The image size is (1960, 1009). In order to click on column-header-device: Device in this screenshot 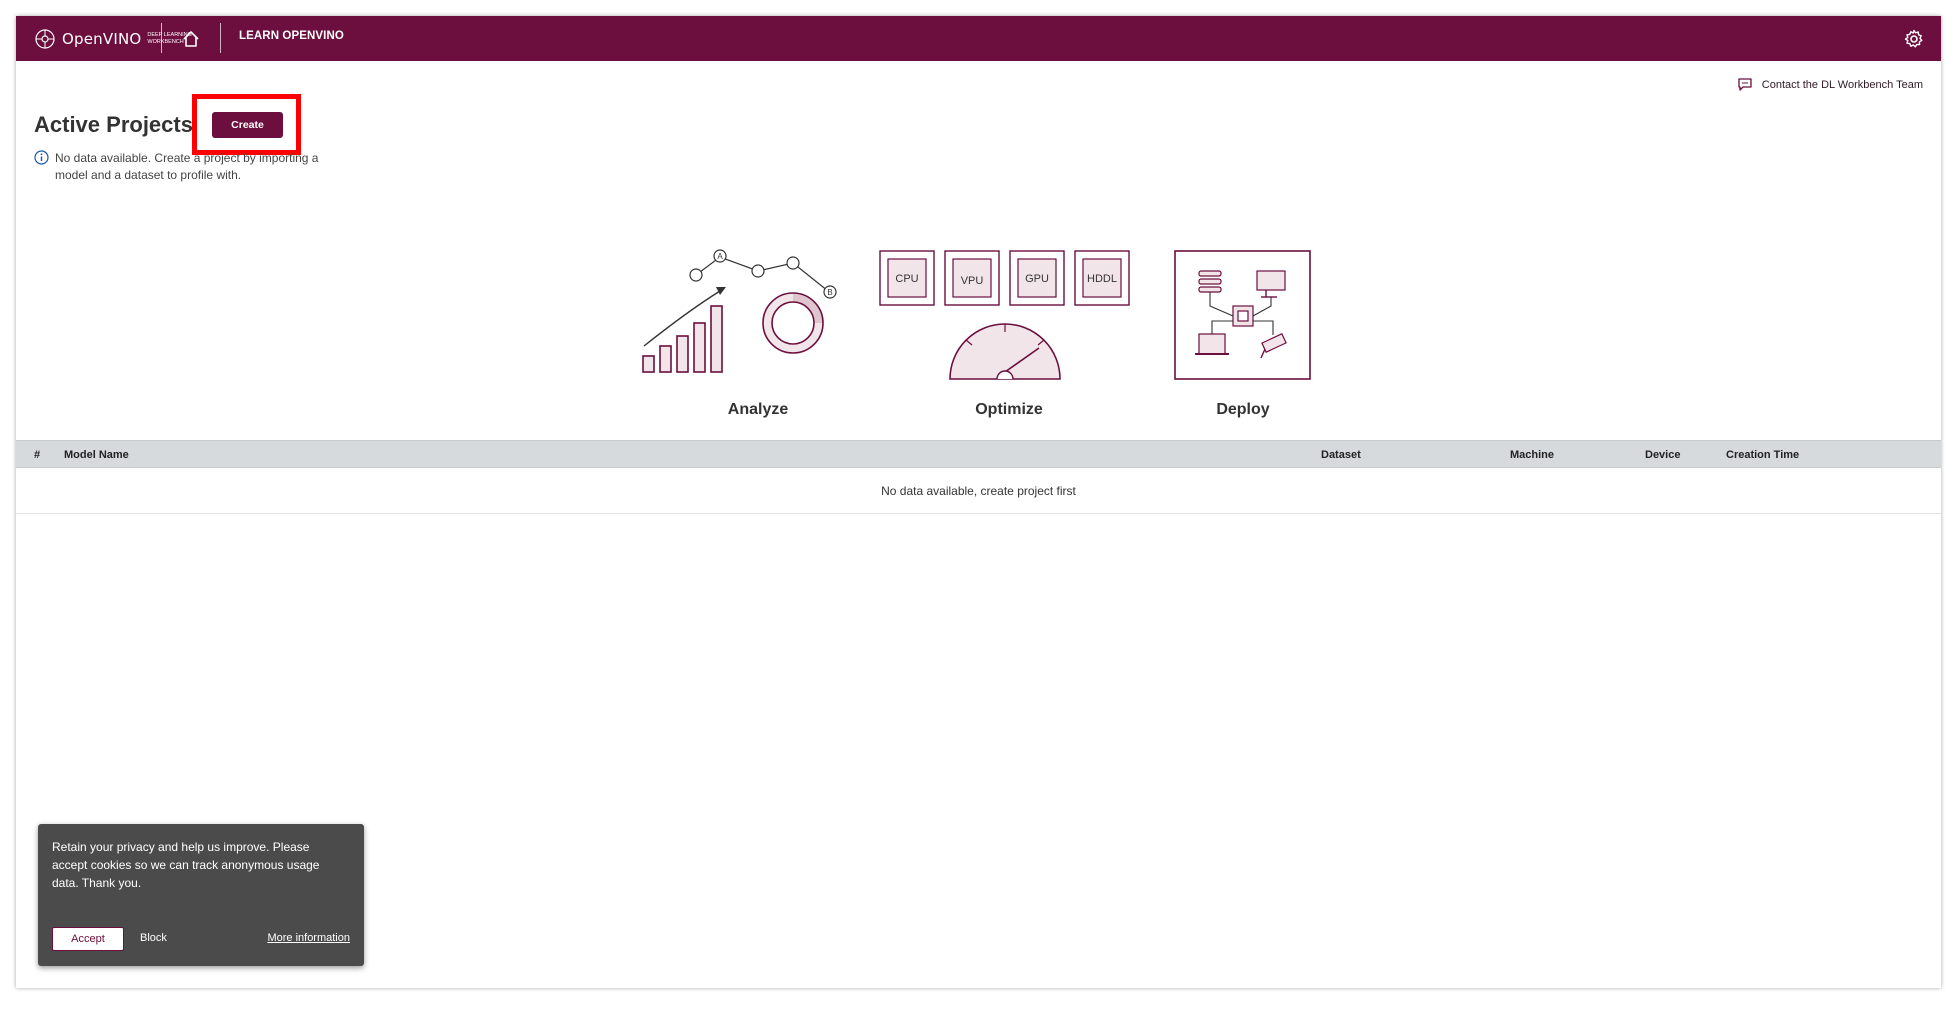, I will do `click(1662, 455)`.